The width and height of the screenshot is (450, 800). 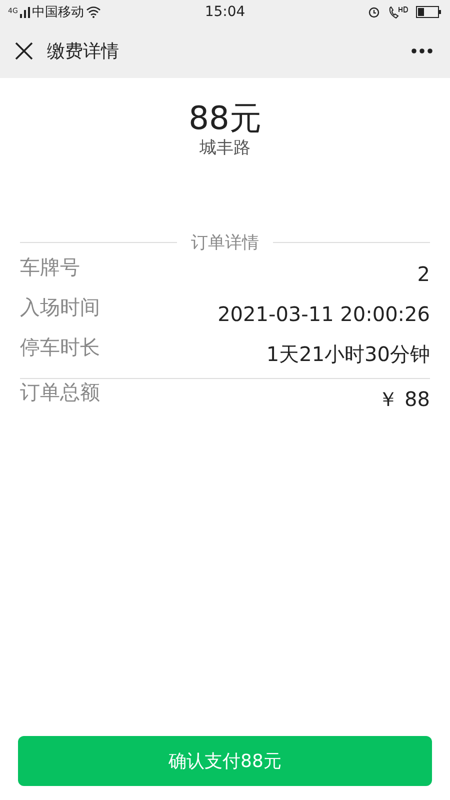 What do you see at coordinates (225, 118) in the screenshot?
I see `payment-amount: 88元` at bounding box center [225, 118].